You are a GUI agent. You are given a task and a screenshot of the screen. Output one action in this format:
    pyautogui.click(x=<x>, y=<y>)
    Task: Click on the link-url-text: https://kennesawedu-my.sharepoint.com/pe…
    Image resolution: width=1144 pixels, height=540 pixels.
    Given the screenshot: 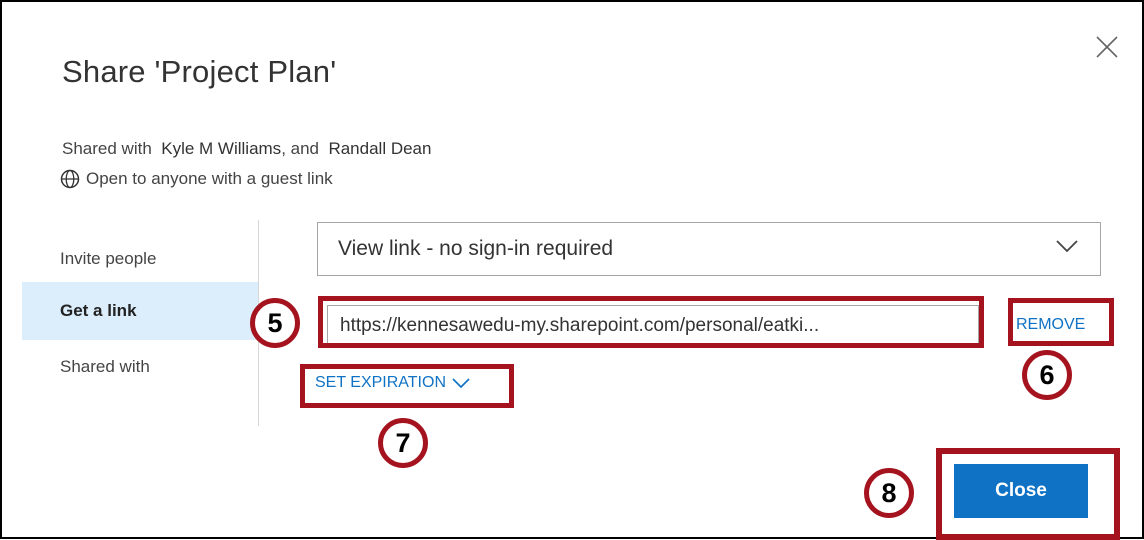 What is the action you would take?
    pyautogui.click(x=580, y=325)
    